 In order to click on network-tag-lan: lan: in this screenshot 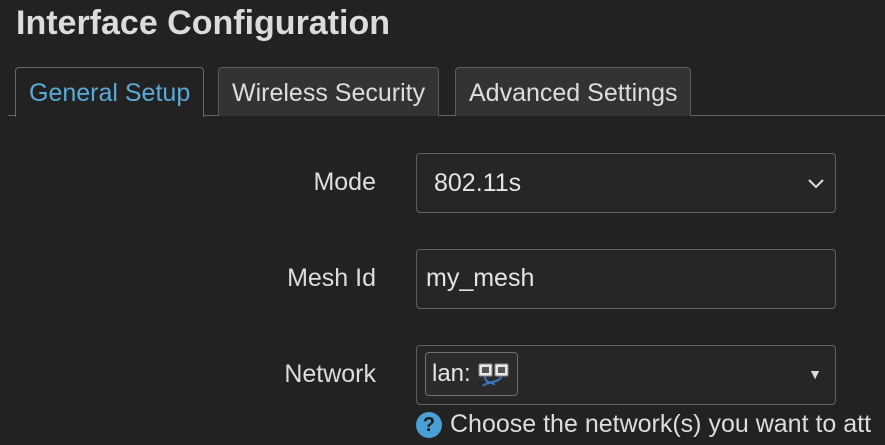, I will do `click(471, 374)`.